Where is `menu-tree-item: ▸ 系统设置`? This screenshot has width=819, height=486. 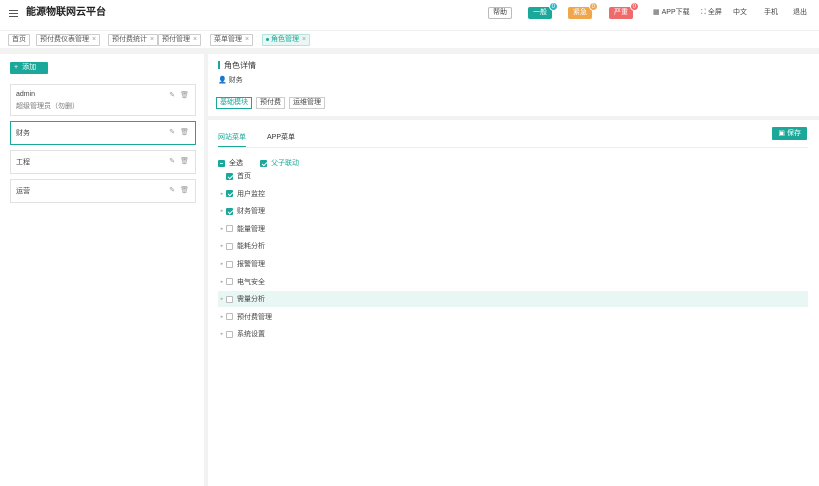 menu-tree-item: ▸ 系统设置 is located at coordinates (513, 334).